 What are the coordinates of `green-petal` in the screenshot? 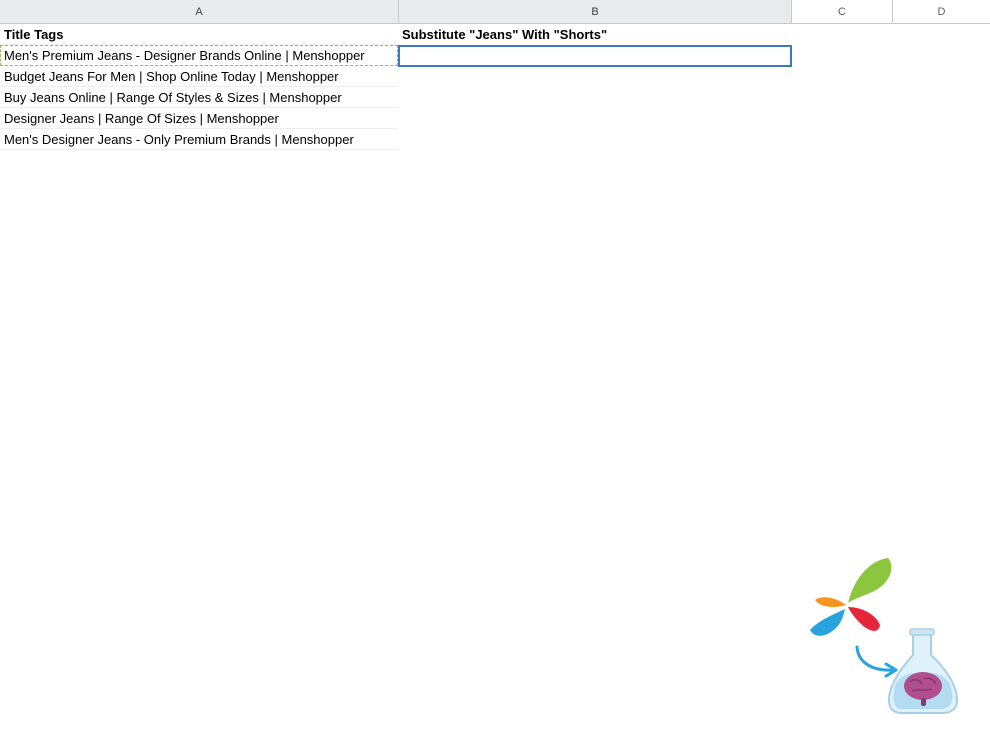 It's located at (870, 580).